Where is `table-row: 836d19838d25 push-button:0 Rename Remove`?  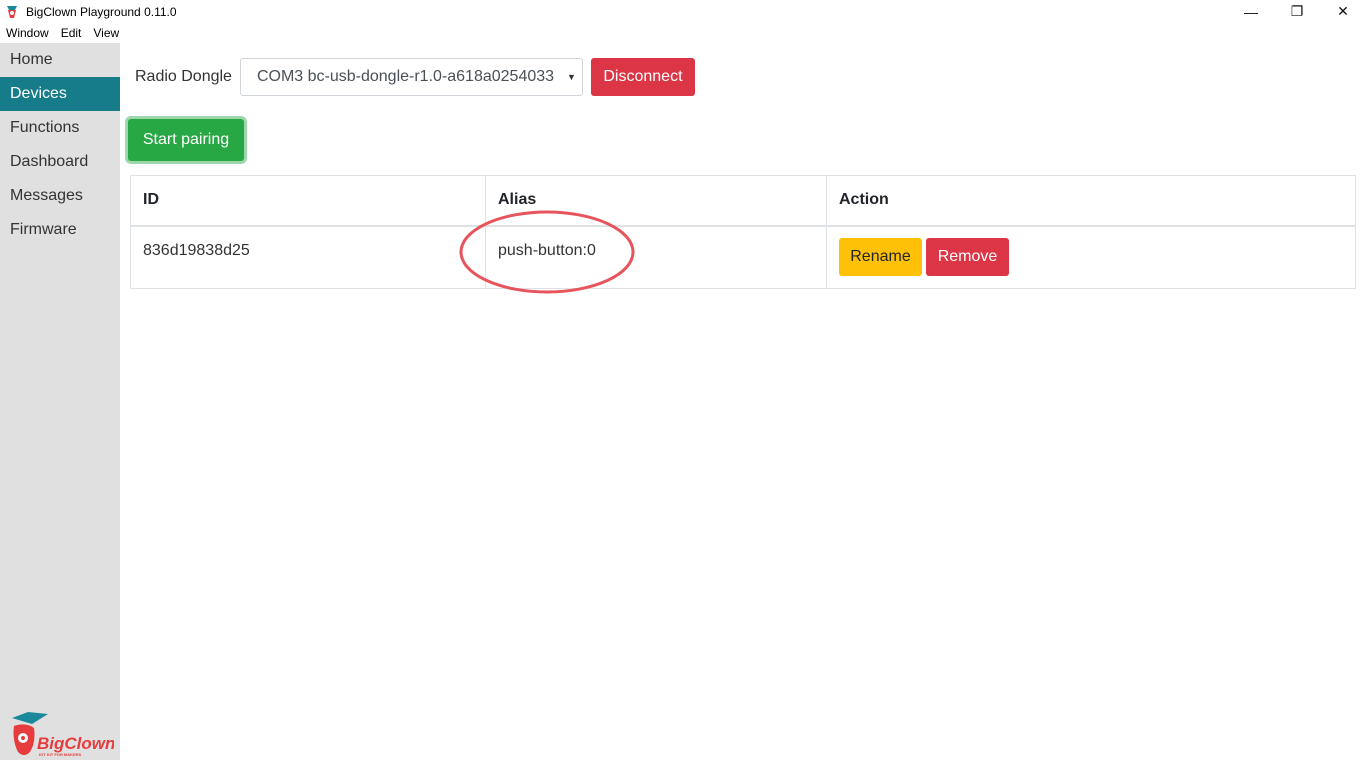 table-row: 836d19838d25 push-button:0 Rename Remove is located at coordinates (743, 257).